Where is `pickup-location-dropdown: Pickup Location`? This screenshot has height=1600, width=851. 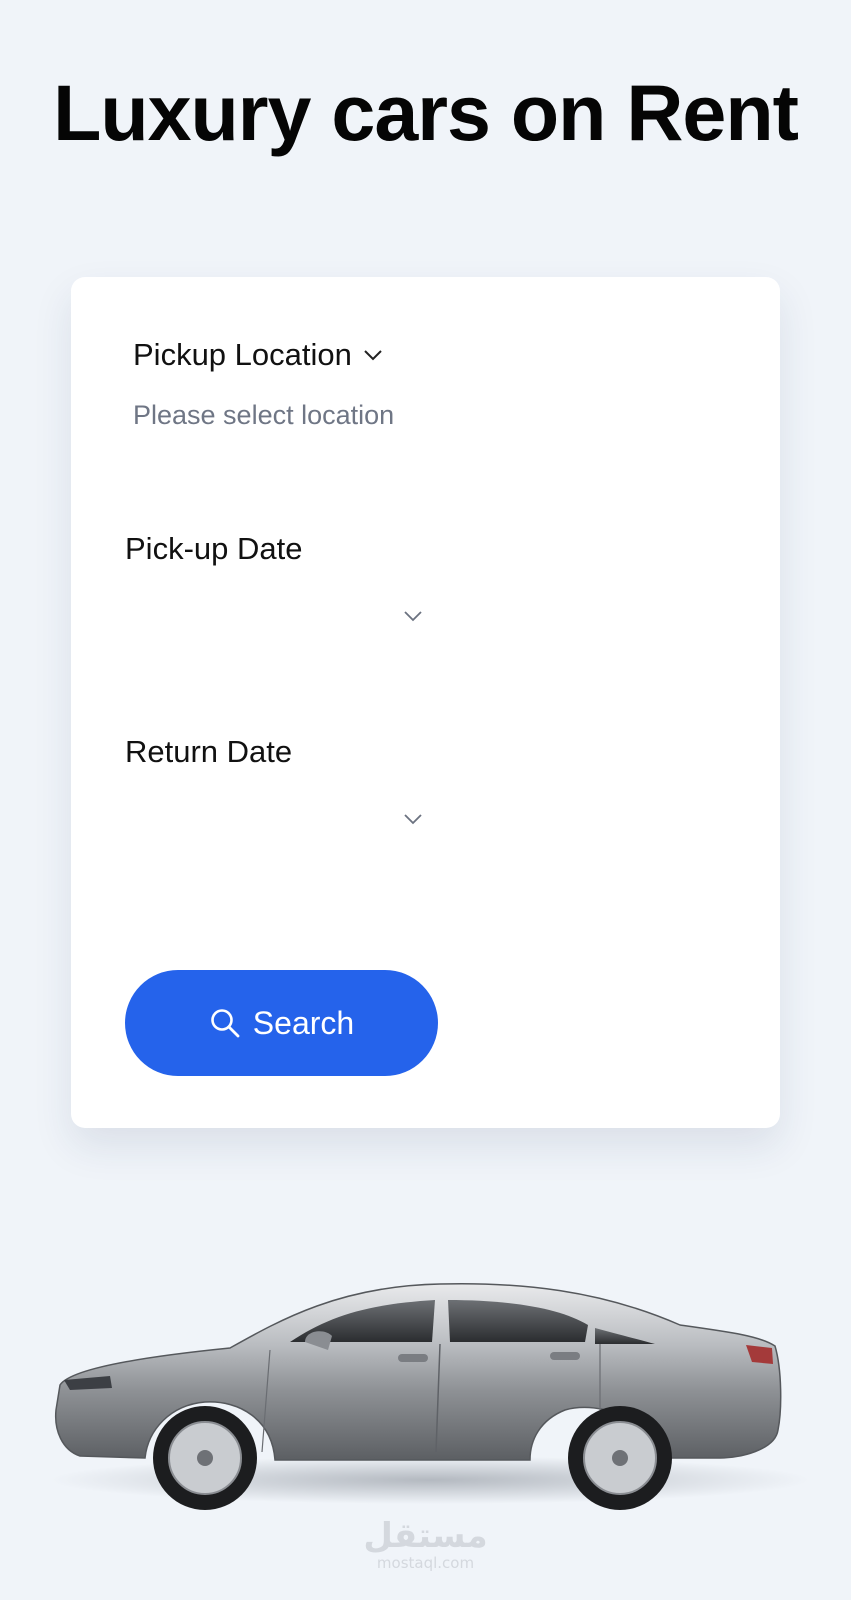
pickup-location-dropdown: Pickup Location is located at coordinates (258, 355).